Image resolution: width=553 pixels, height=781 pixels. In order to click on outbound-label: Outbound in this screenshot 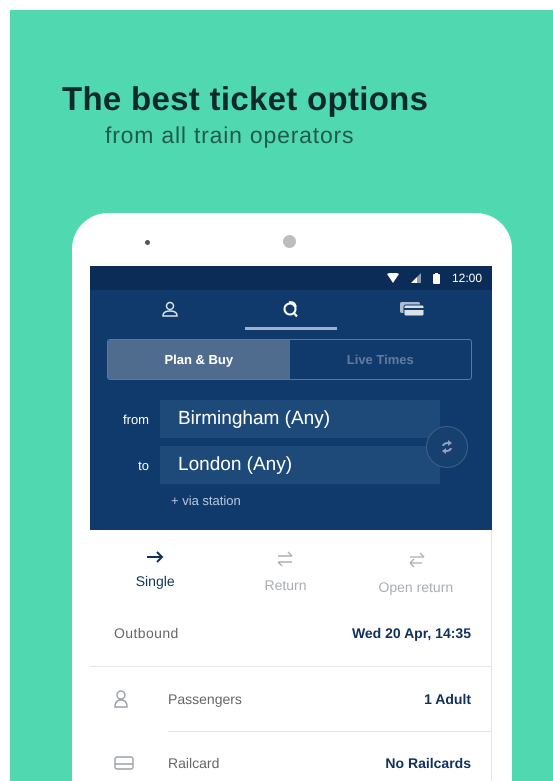, I will do `click(146, 633)`.